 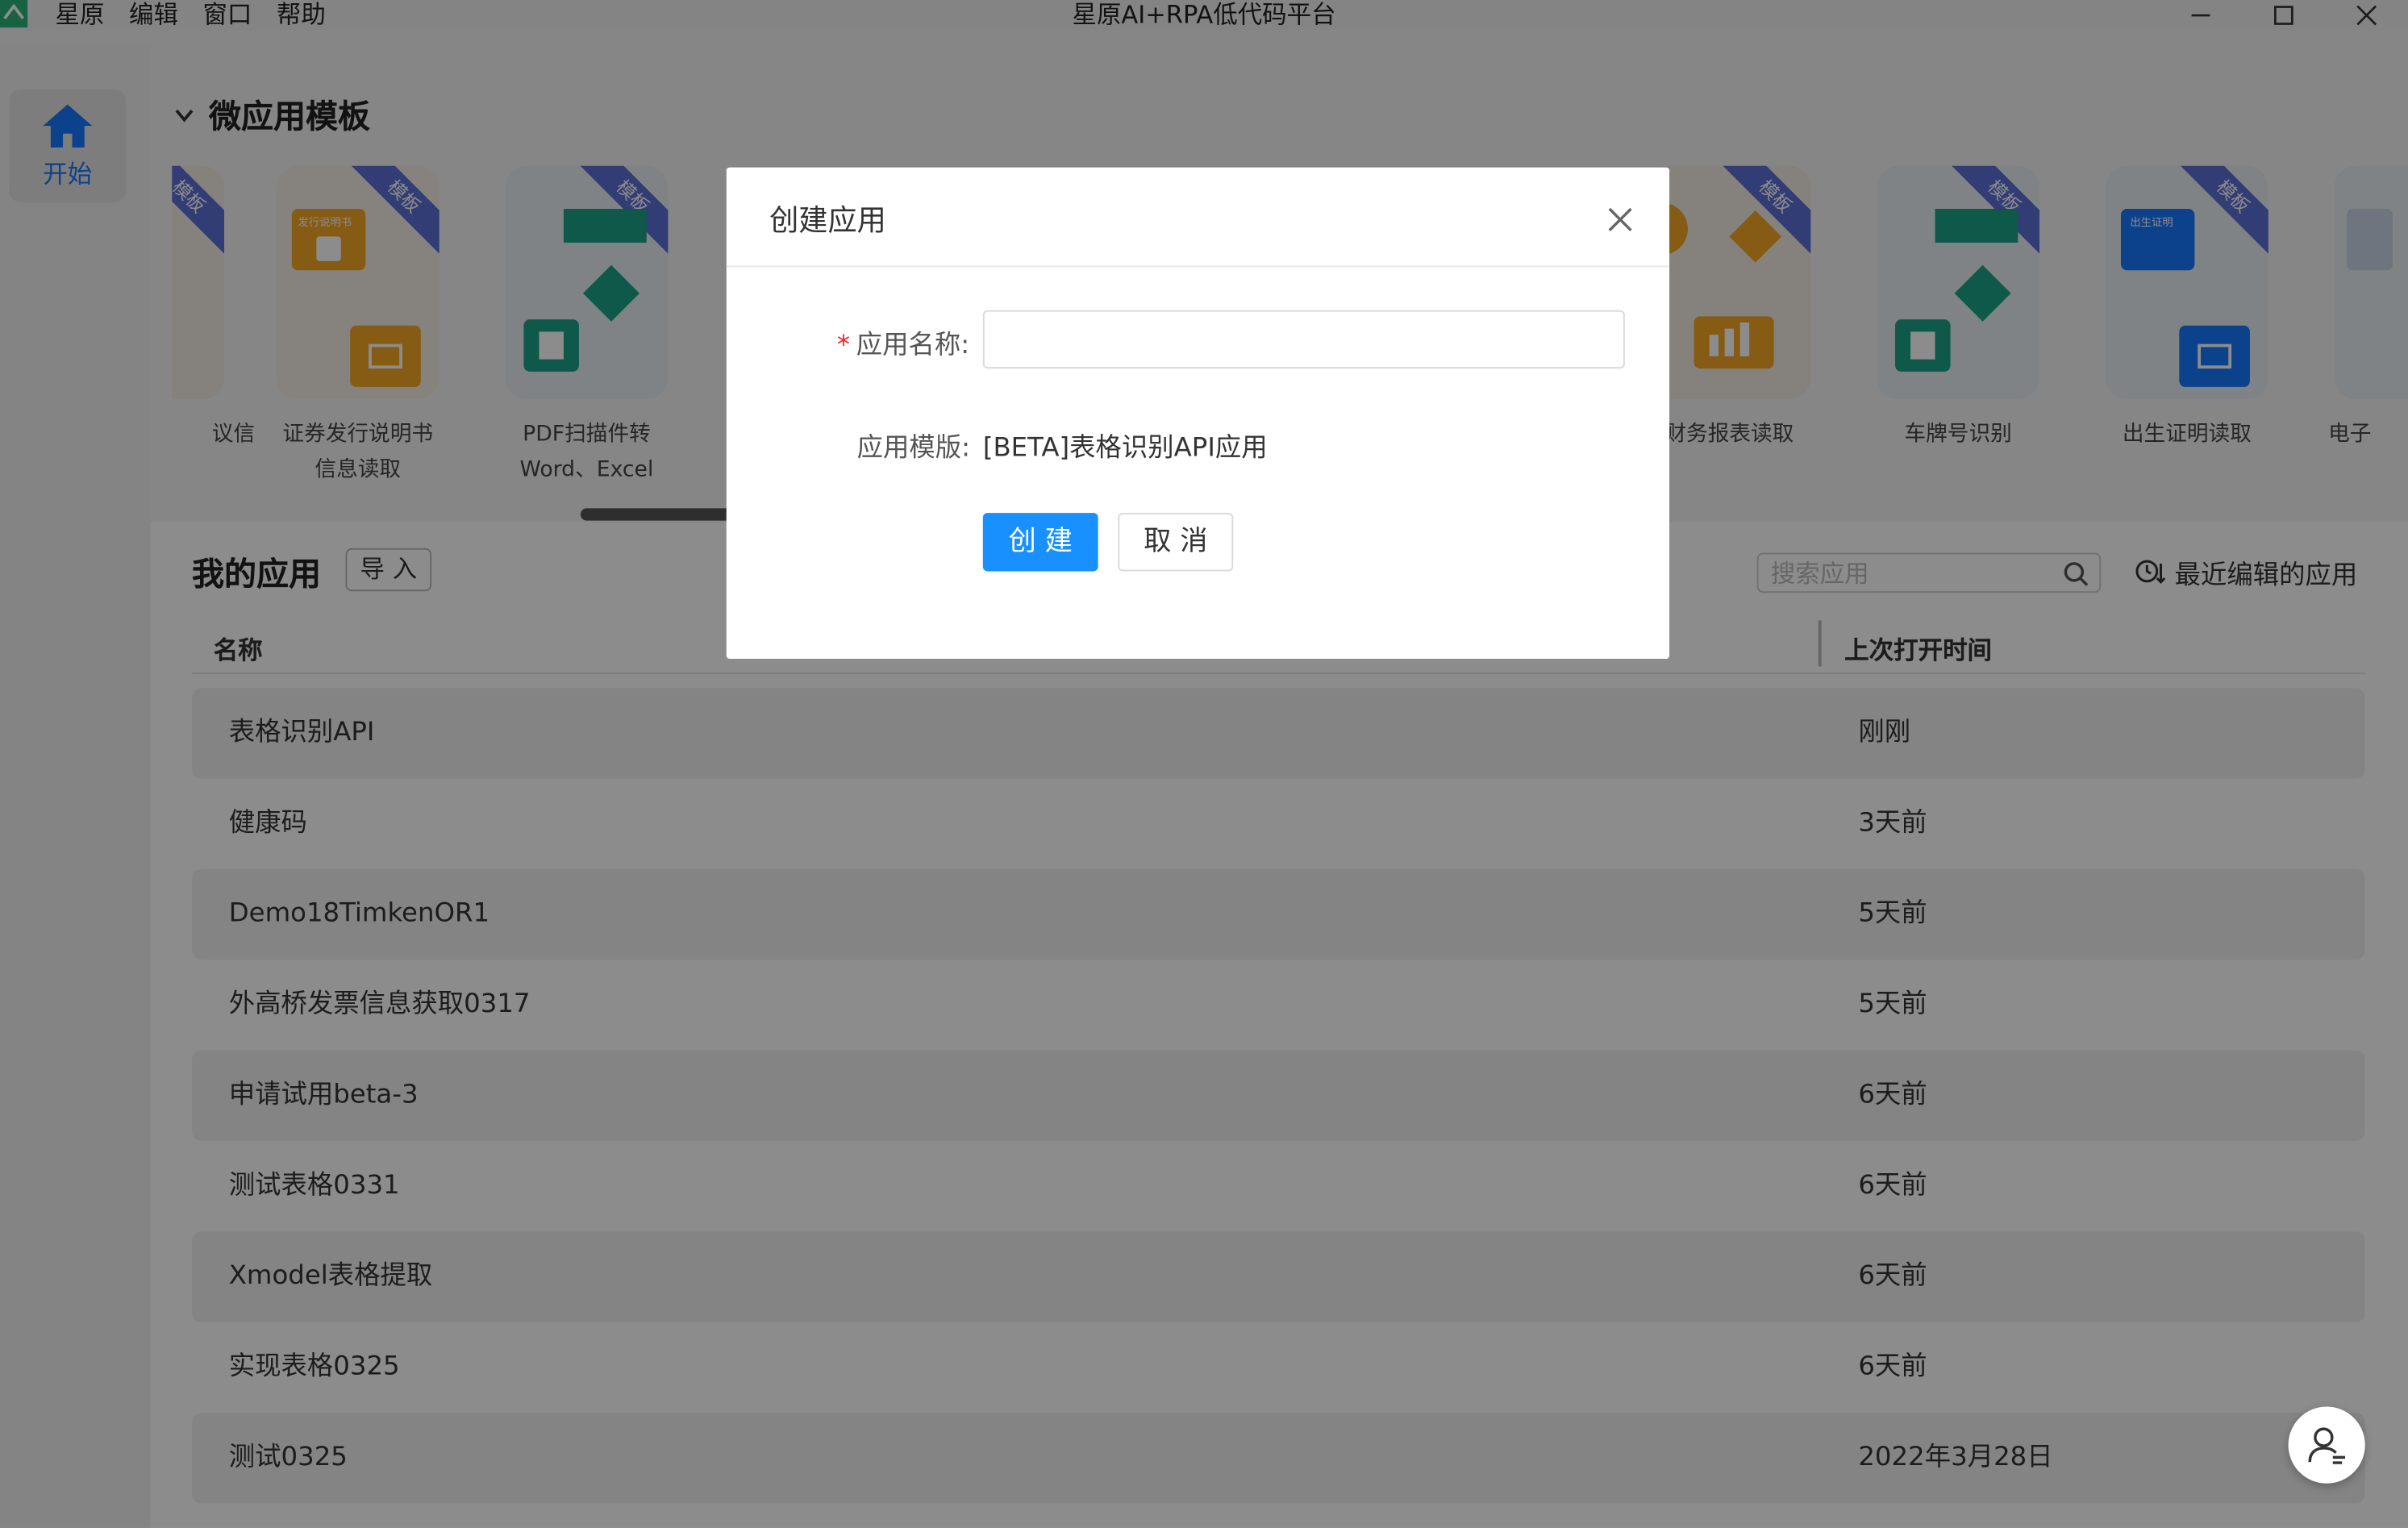 I want to click on app-name-label-text: 应用名称:, so click(x=913, y=345).